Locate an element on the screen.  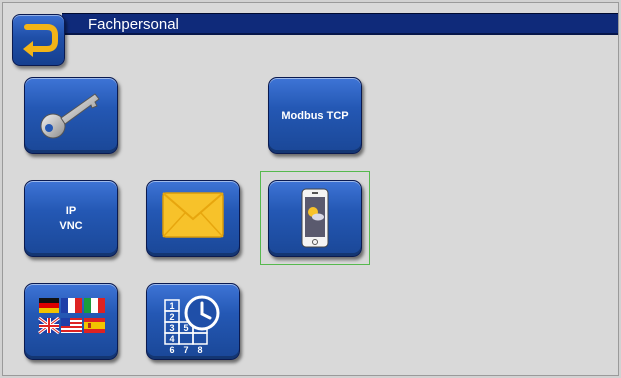
page-title: Fachpersonal is located at coordinates (133, 24).